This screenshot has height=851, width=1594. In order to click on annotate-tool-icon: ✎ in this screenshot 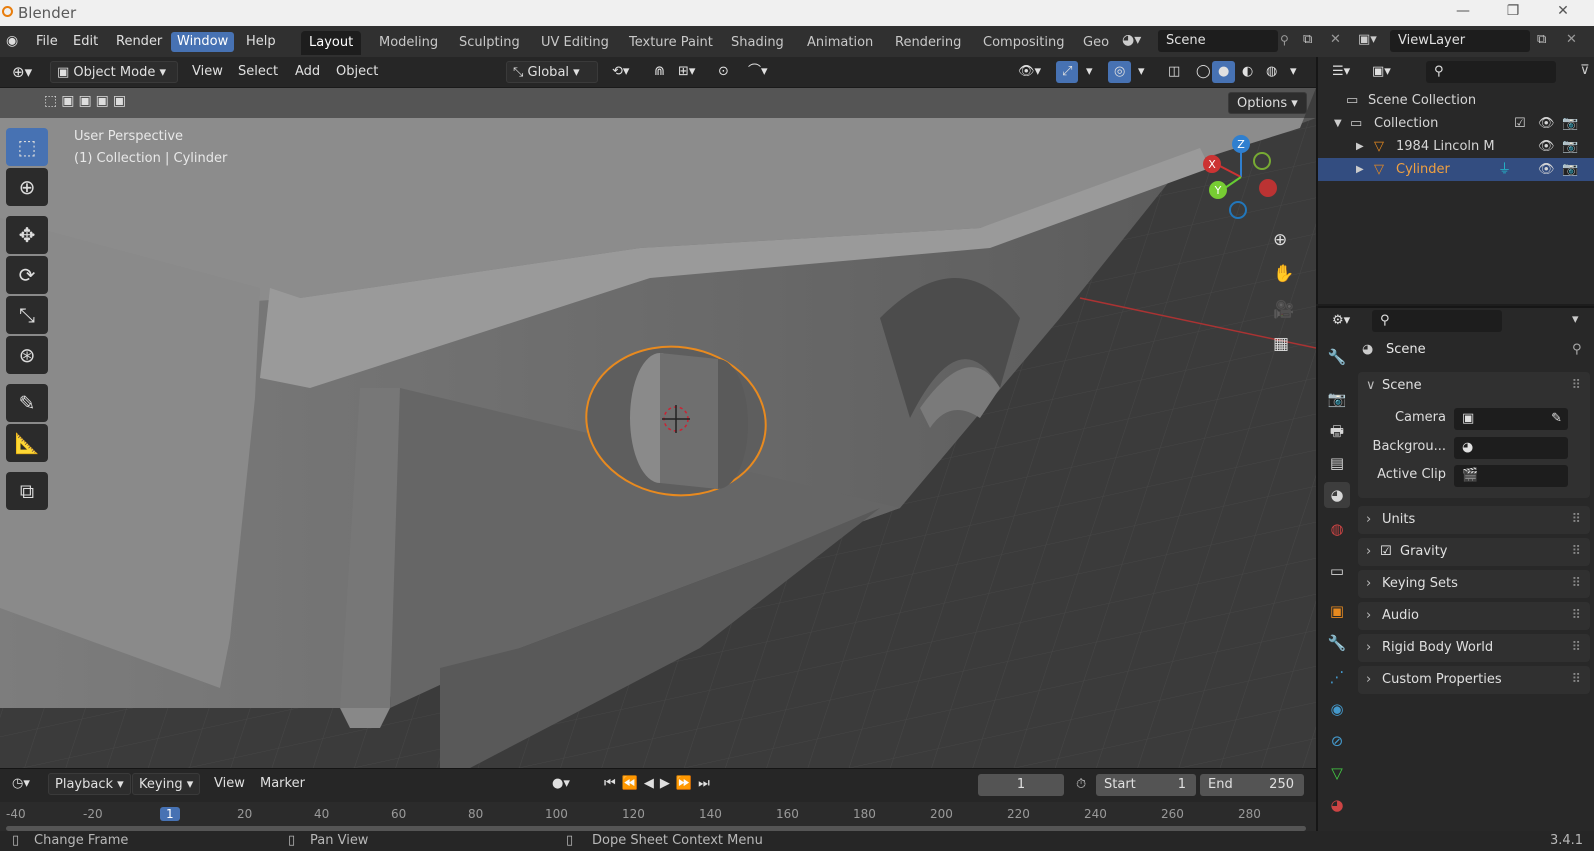, I will do `click(27, 403)`.